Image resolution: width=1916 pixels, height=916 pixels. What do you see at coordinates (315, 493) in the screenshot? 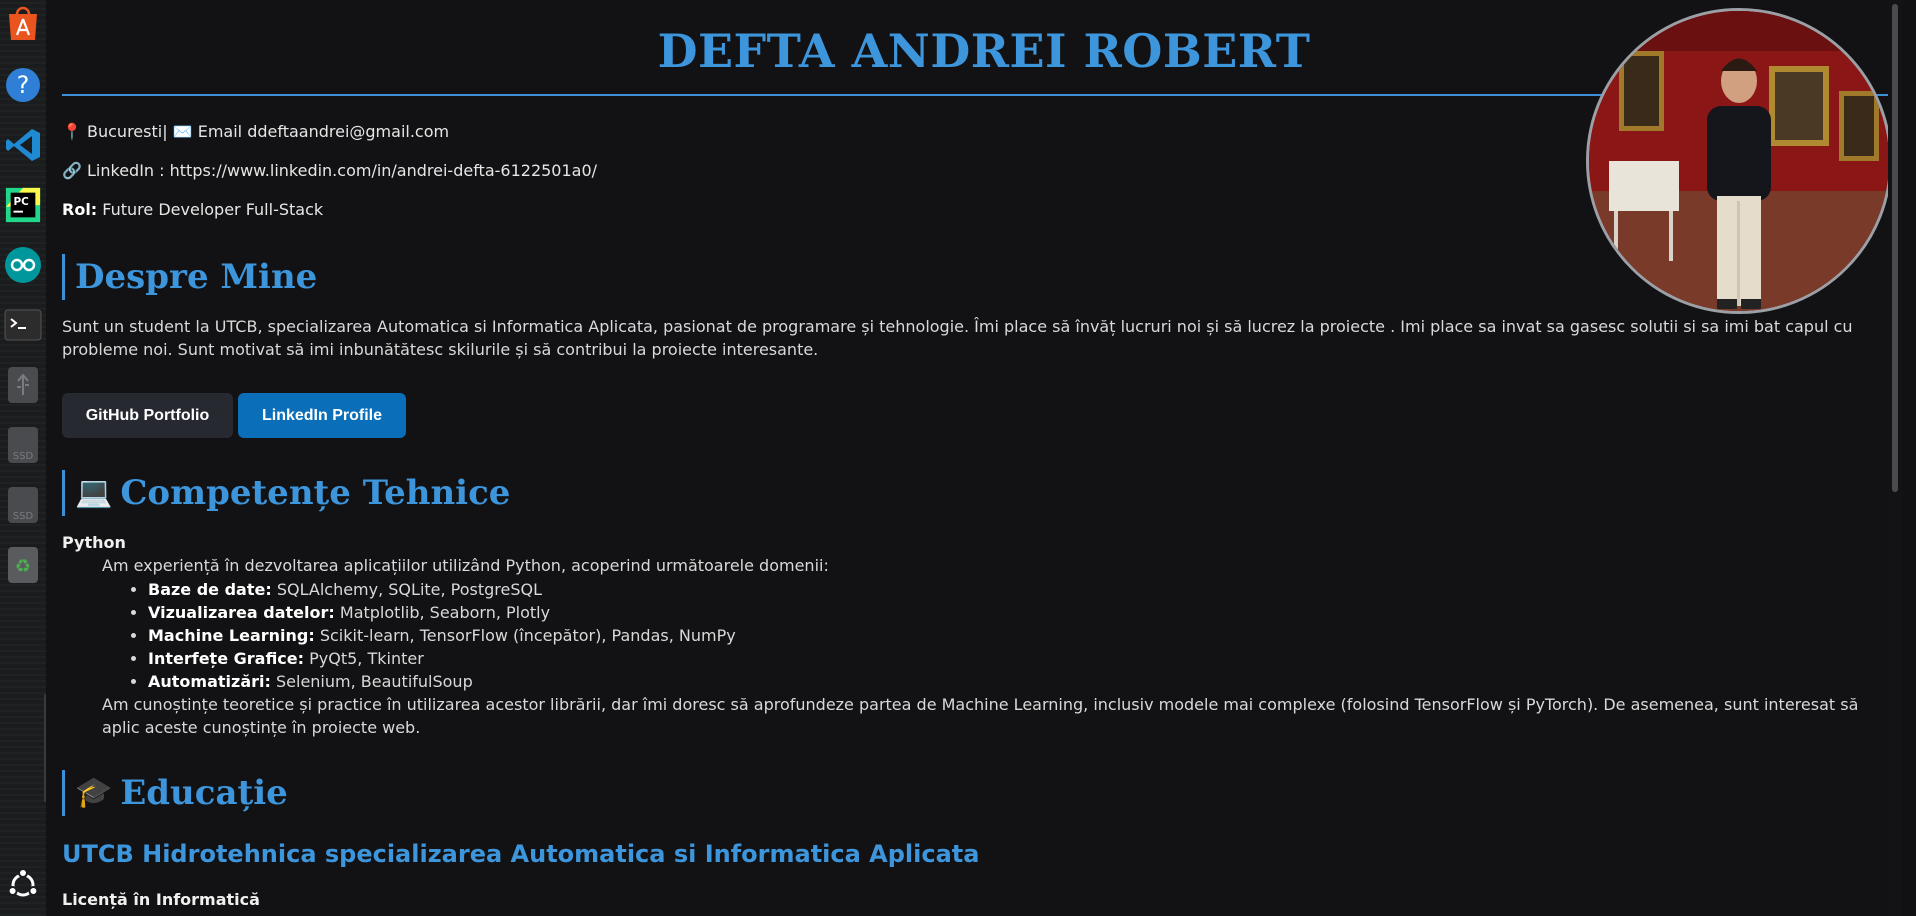
I see `skills-heading-text: Competențe Tehnice` at bounding box center [315, 493].